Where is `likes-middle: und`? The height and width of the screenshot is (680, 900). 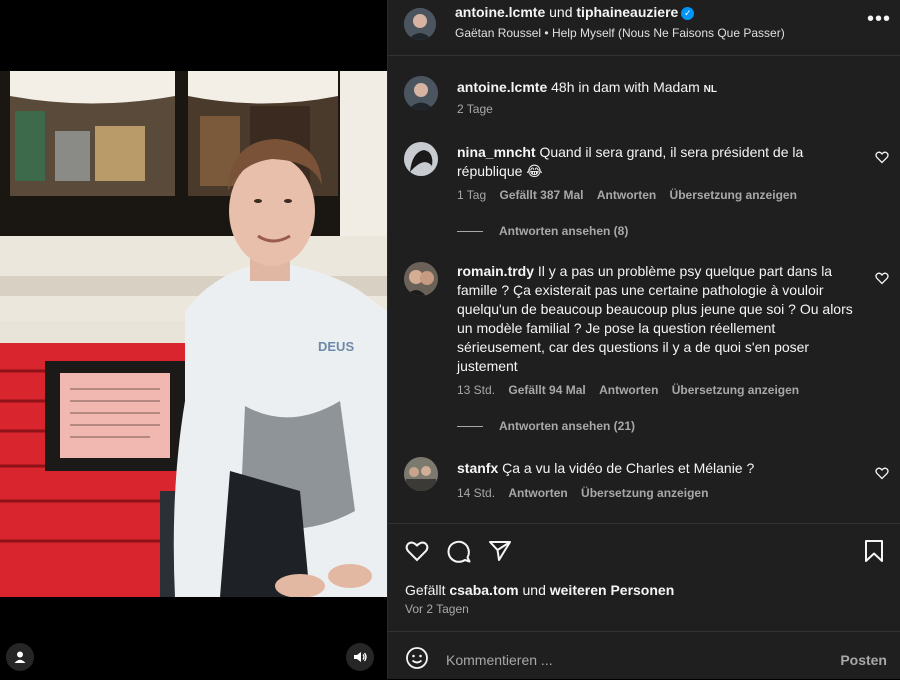 likes-middle: und is located at coordinates (534, 590).